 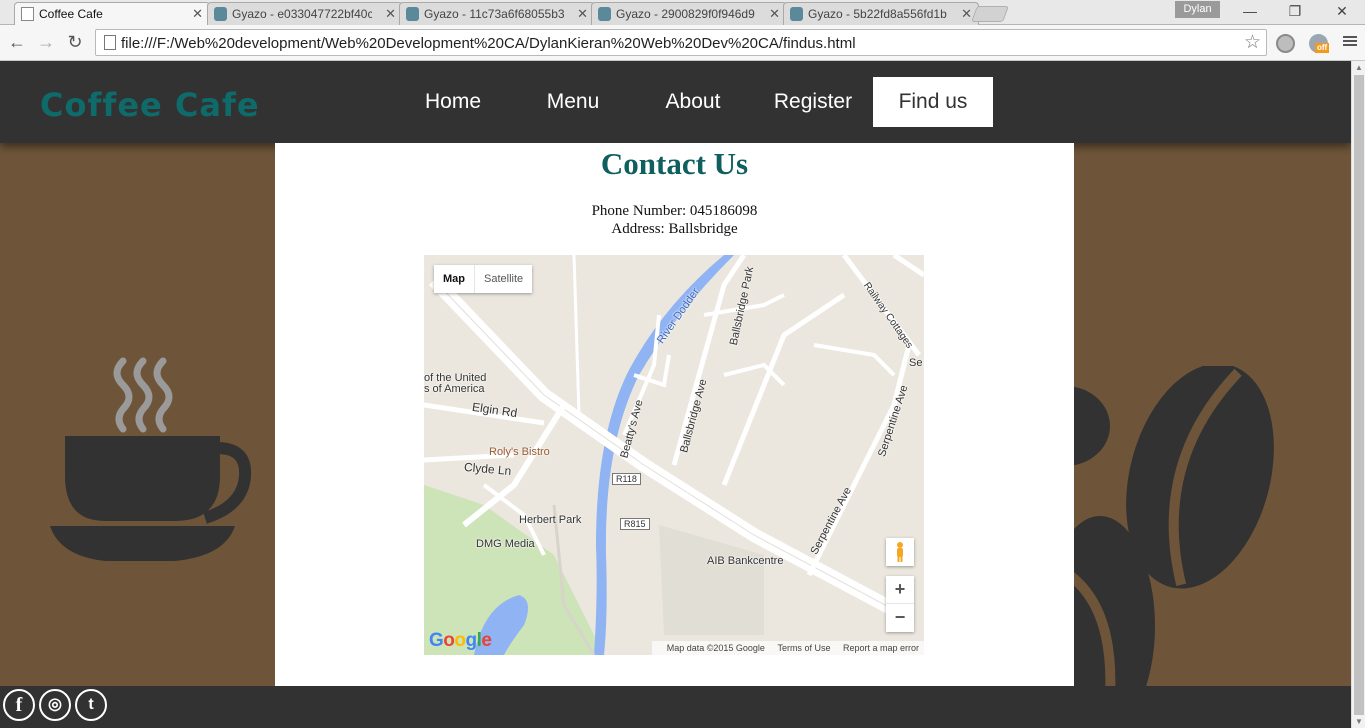 What do you see at coordinates (454, 279) in the screenshot?
I see `map-type-map-button: Map` at bounding box center [454, 279].